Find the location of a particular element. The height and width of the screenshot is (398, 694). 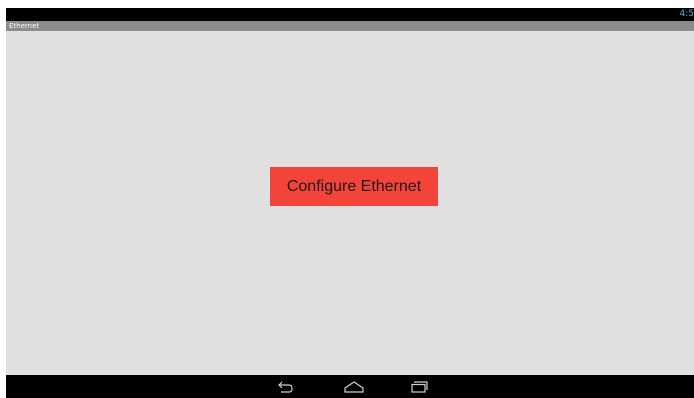

back-icon is located at coordinates (285, 387).